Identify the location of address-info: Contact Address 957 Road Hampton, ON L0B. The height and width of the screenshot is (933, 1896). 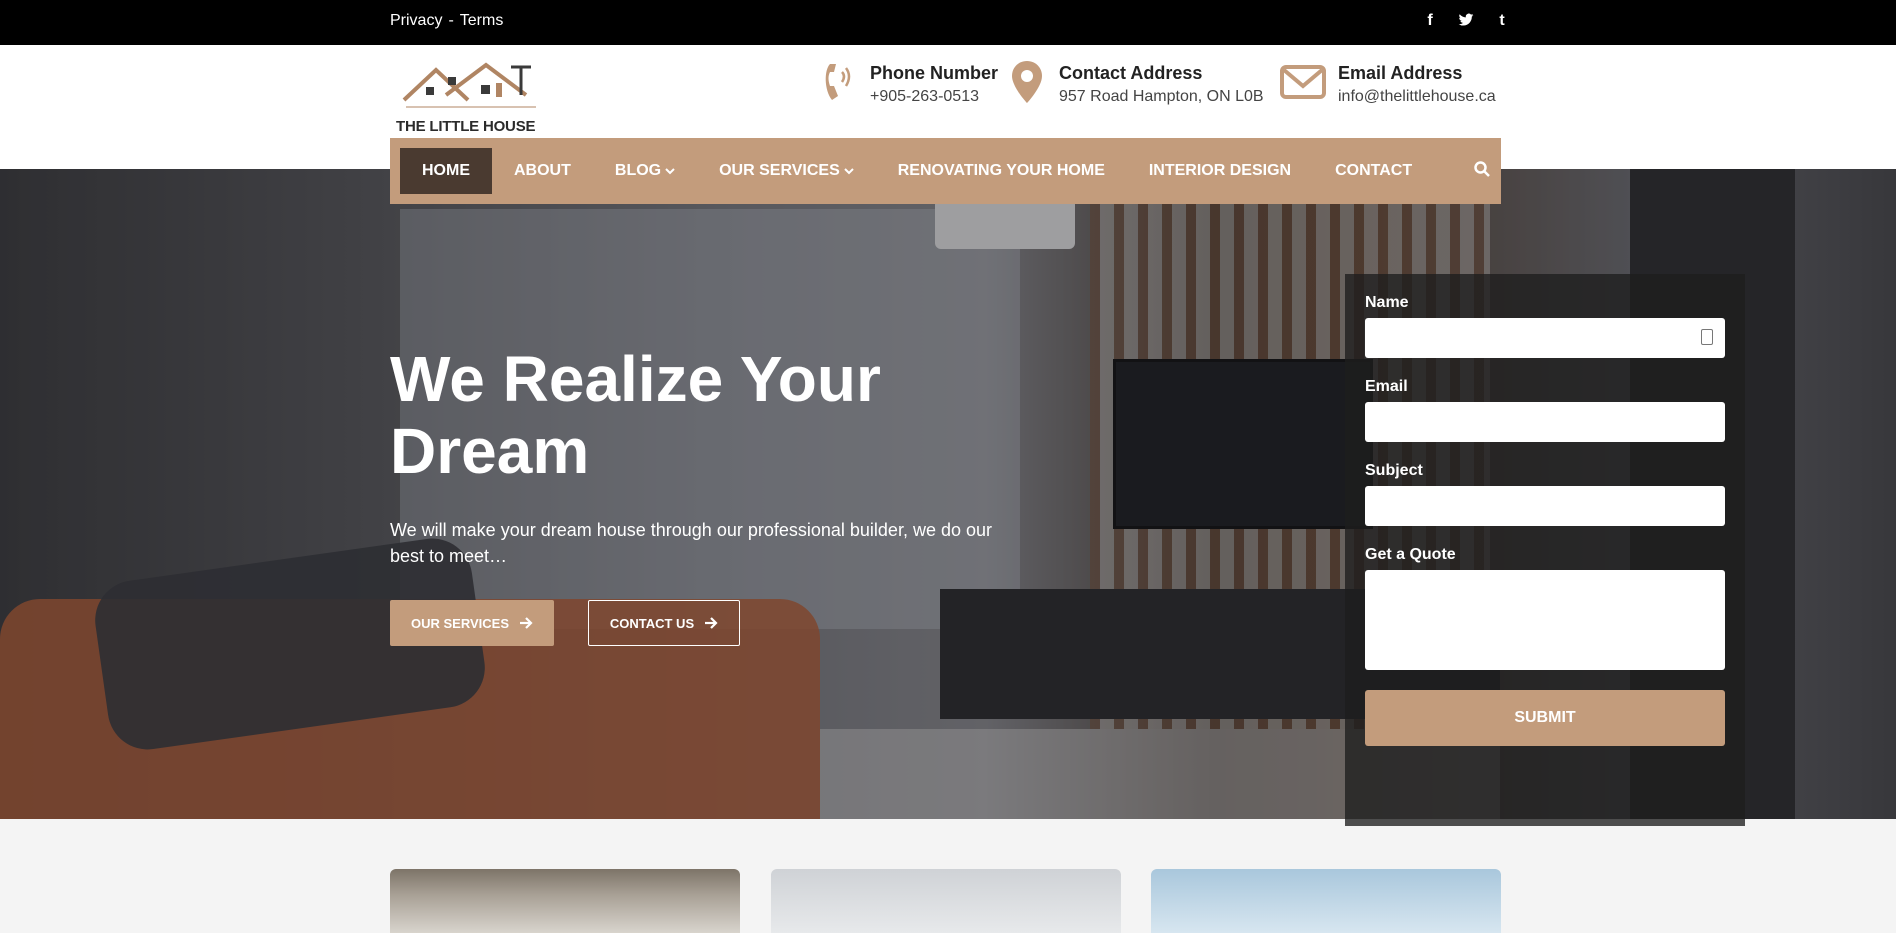
(1135, 82).